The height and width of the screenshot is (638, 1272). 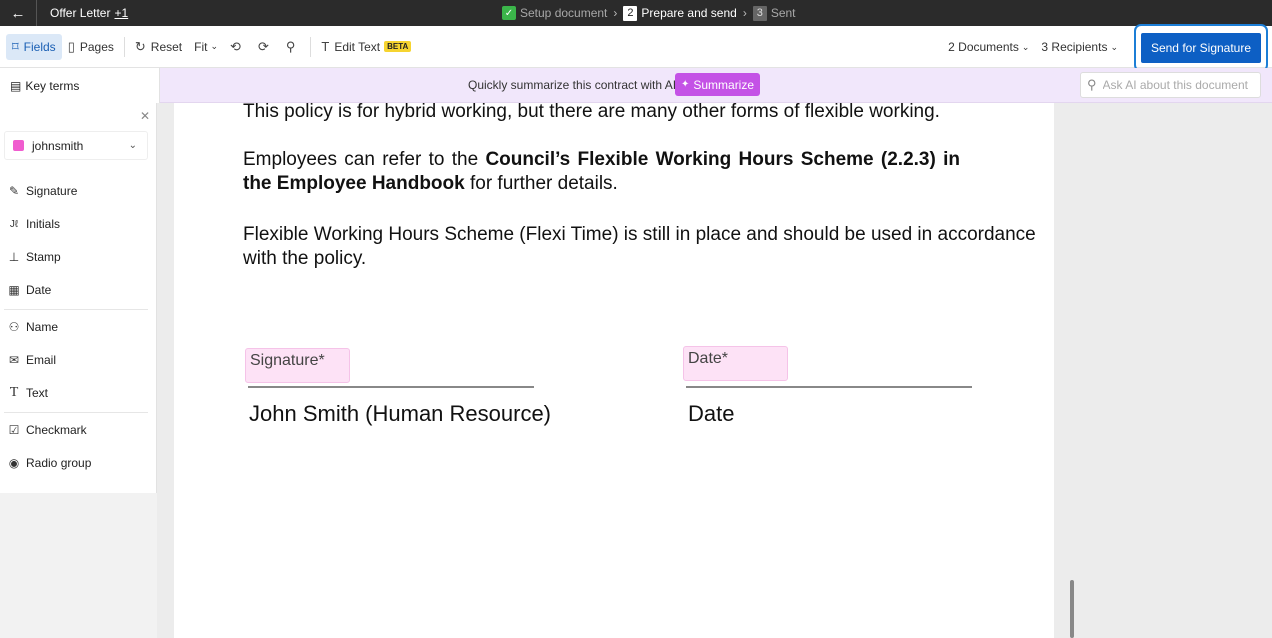 I want to click on page-icon: ▯, so click(x=71, y=46).